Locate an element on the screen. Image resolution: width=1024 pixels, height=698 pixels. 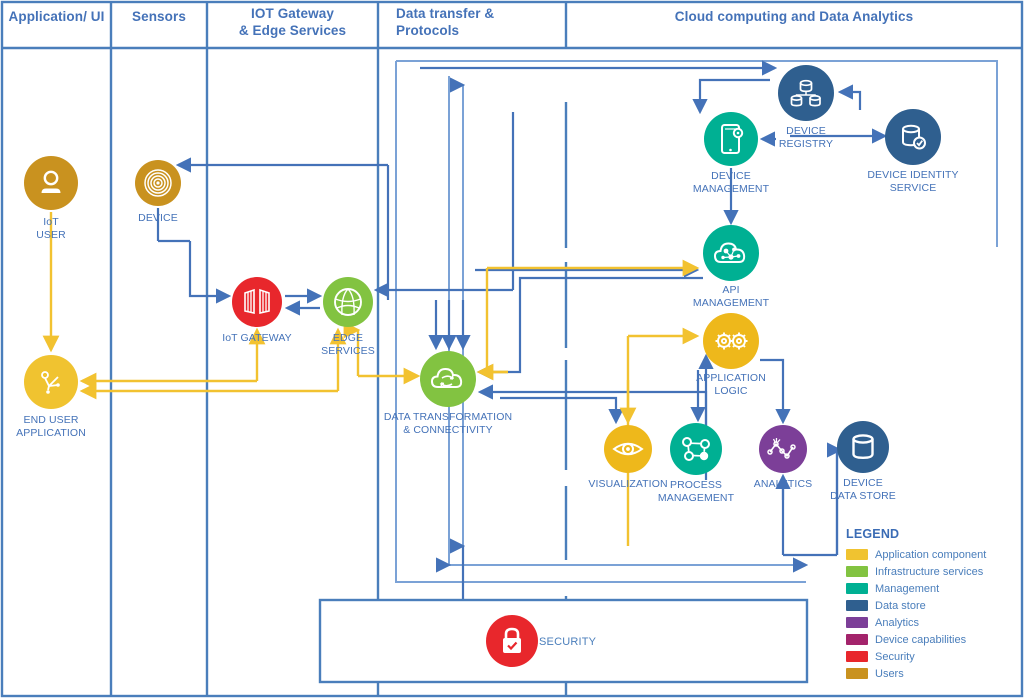
security-label-text: SECURITY is located at coordinates (568, 642).